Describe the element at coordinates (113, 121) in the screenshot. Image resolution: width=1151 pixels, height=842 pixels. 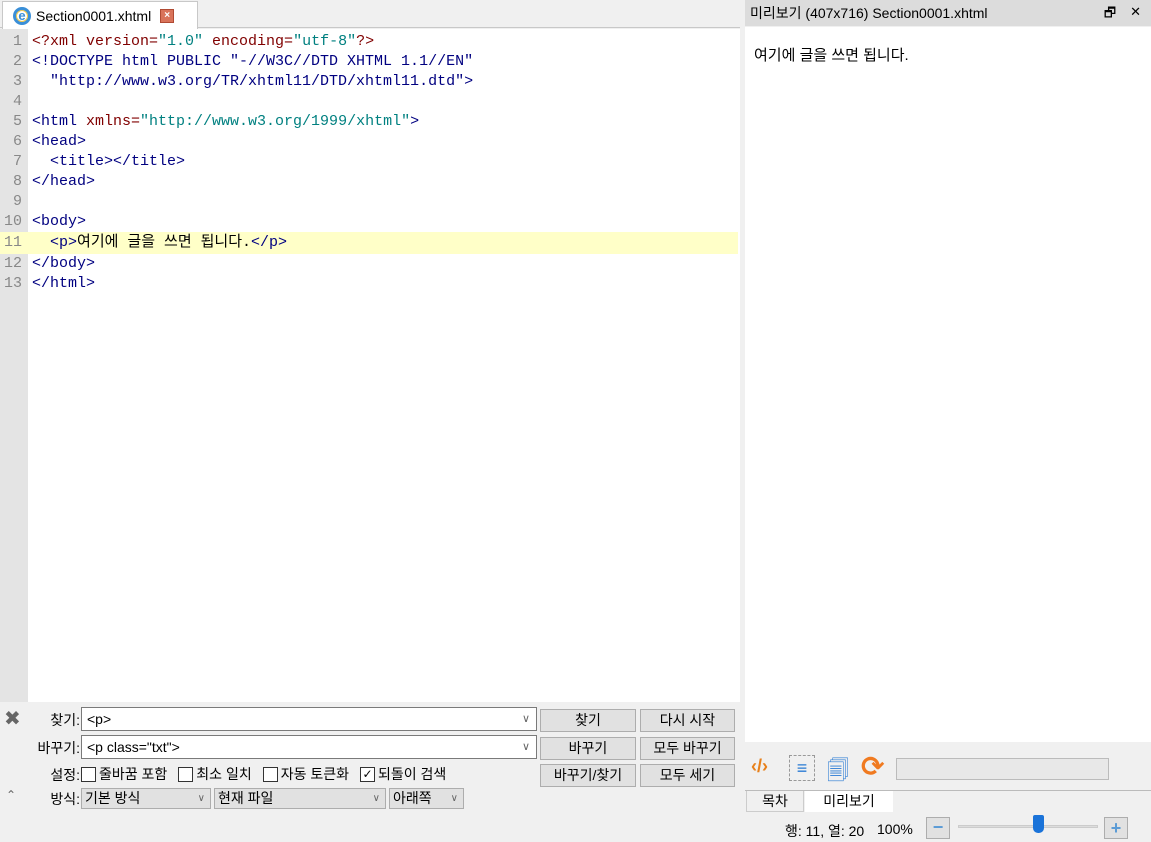
I see `code-token: xmlns=` at that location.